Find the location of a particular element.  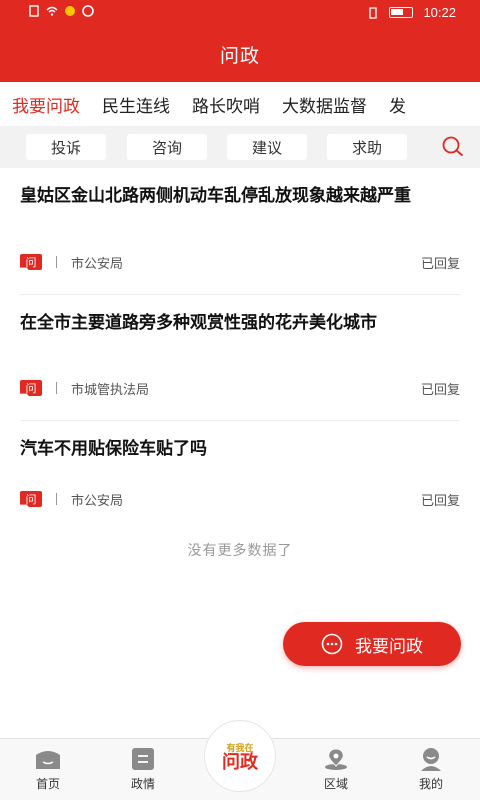

tab-wo-yao-wen-zheng: 我要问政 is located at coordinates (45, 104).